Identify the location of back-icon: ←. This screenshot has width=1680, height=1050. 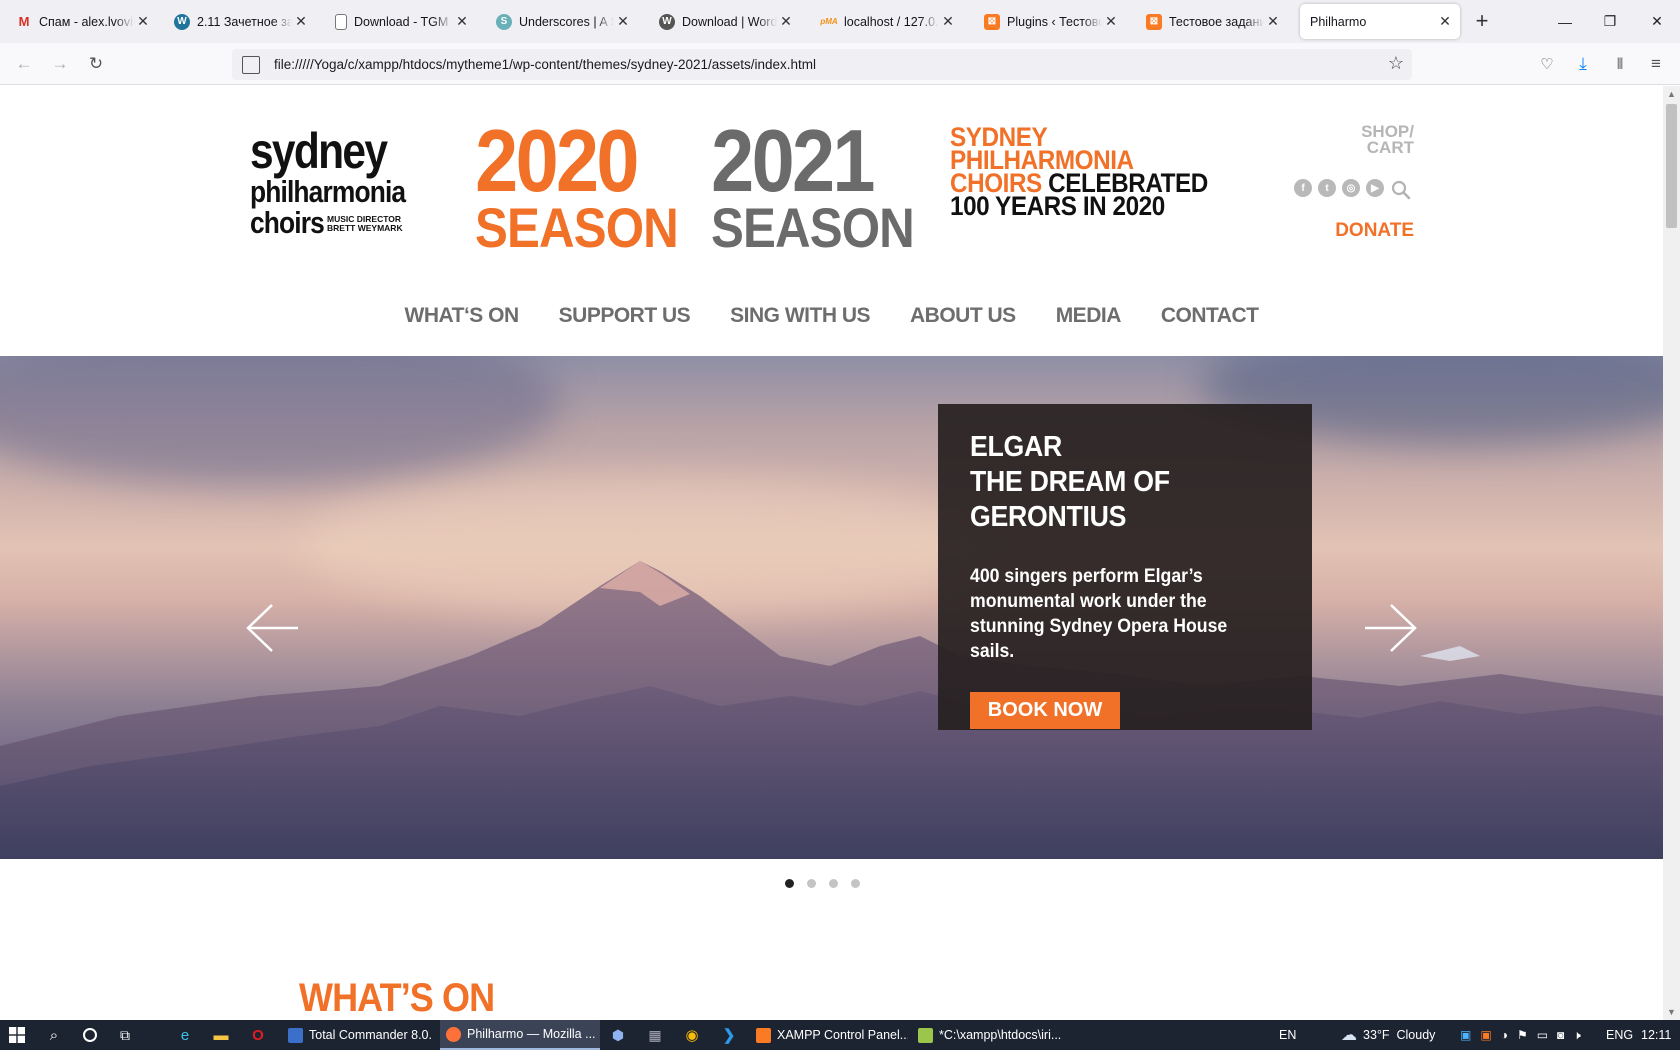
(24, 64).